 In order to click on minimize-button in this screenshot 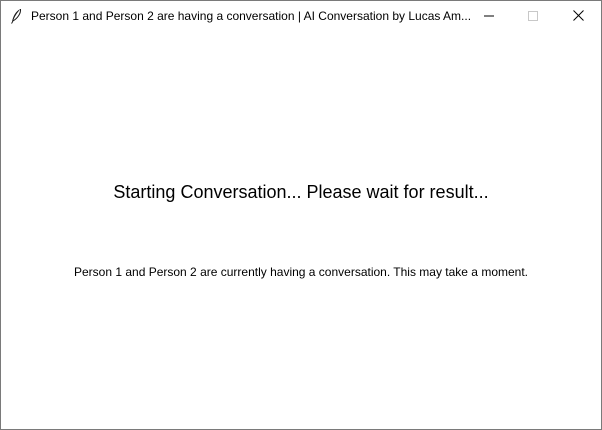, I will do `click(489, 16)`.